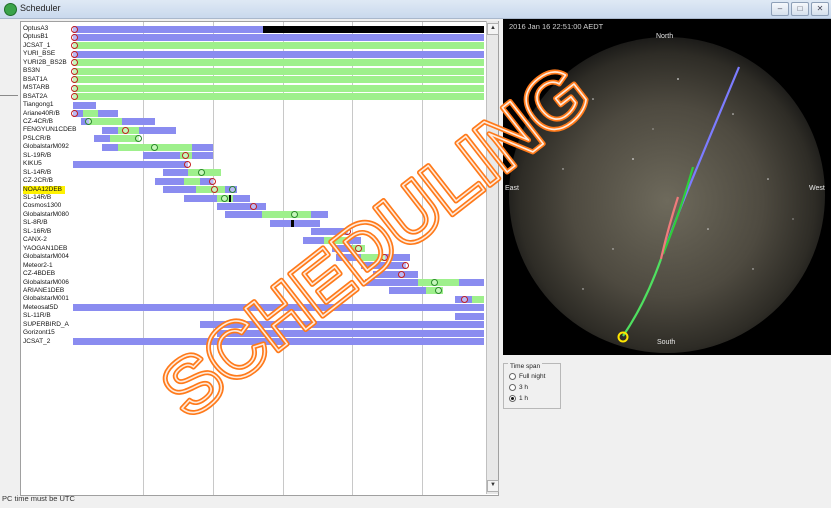  What do you see at coordinates (493, 29) in the screenshot?
I see `scroll-up-button: ▲` at bounding box center [493, 29].